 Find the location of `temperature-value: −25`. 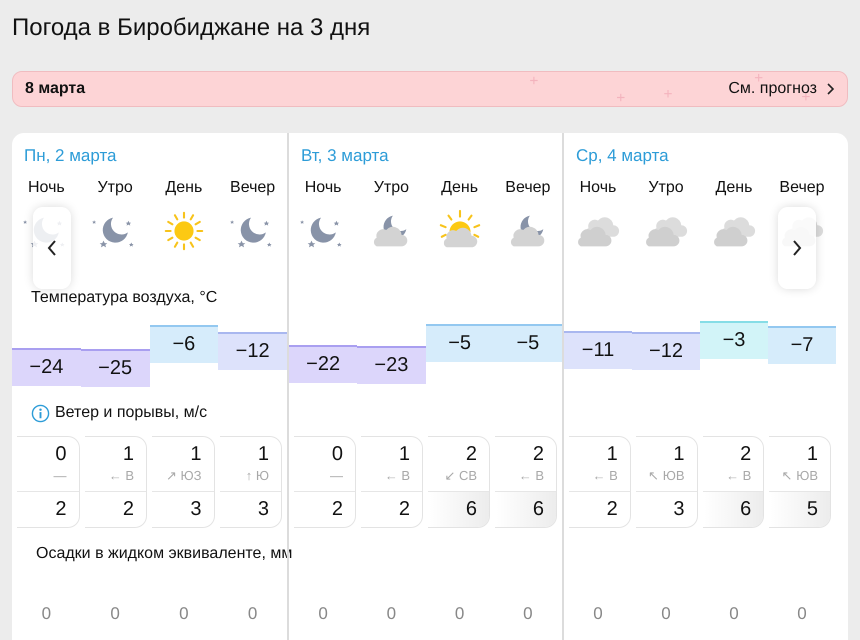

temperature-value: −25 is located at coordinates (115, 368).